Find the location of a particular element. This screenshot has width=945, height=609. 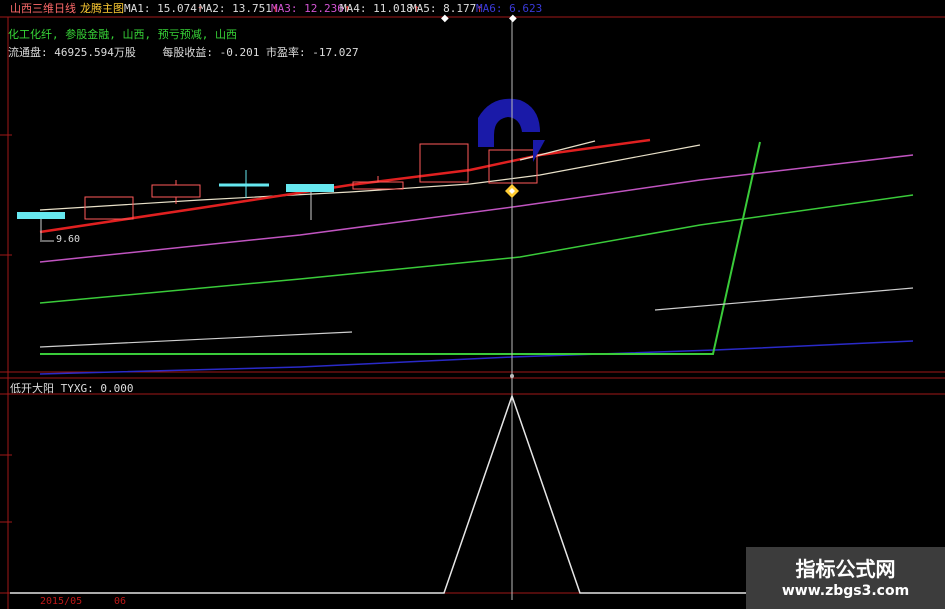

stock-title: 山西三维日线 is located at coordinates (43, 8).